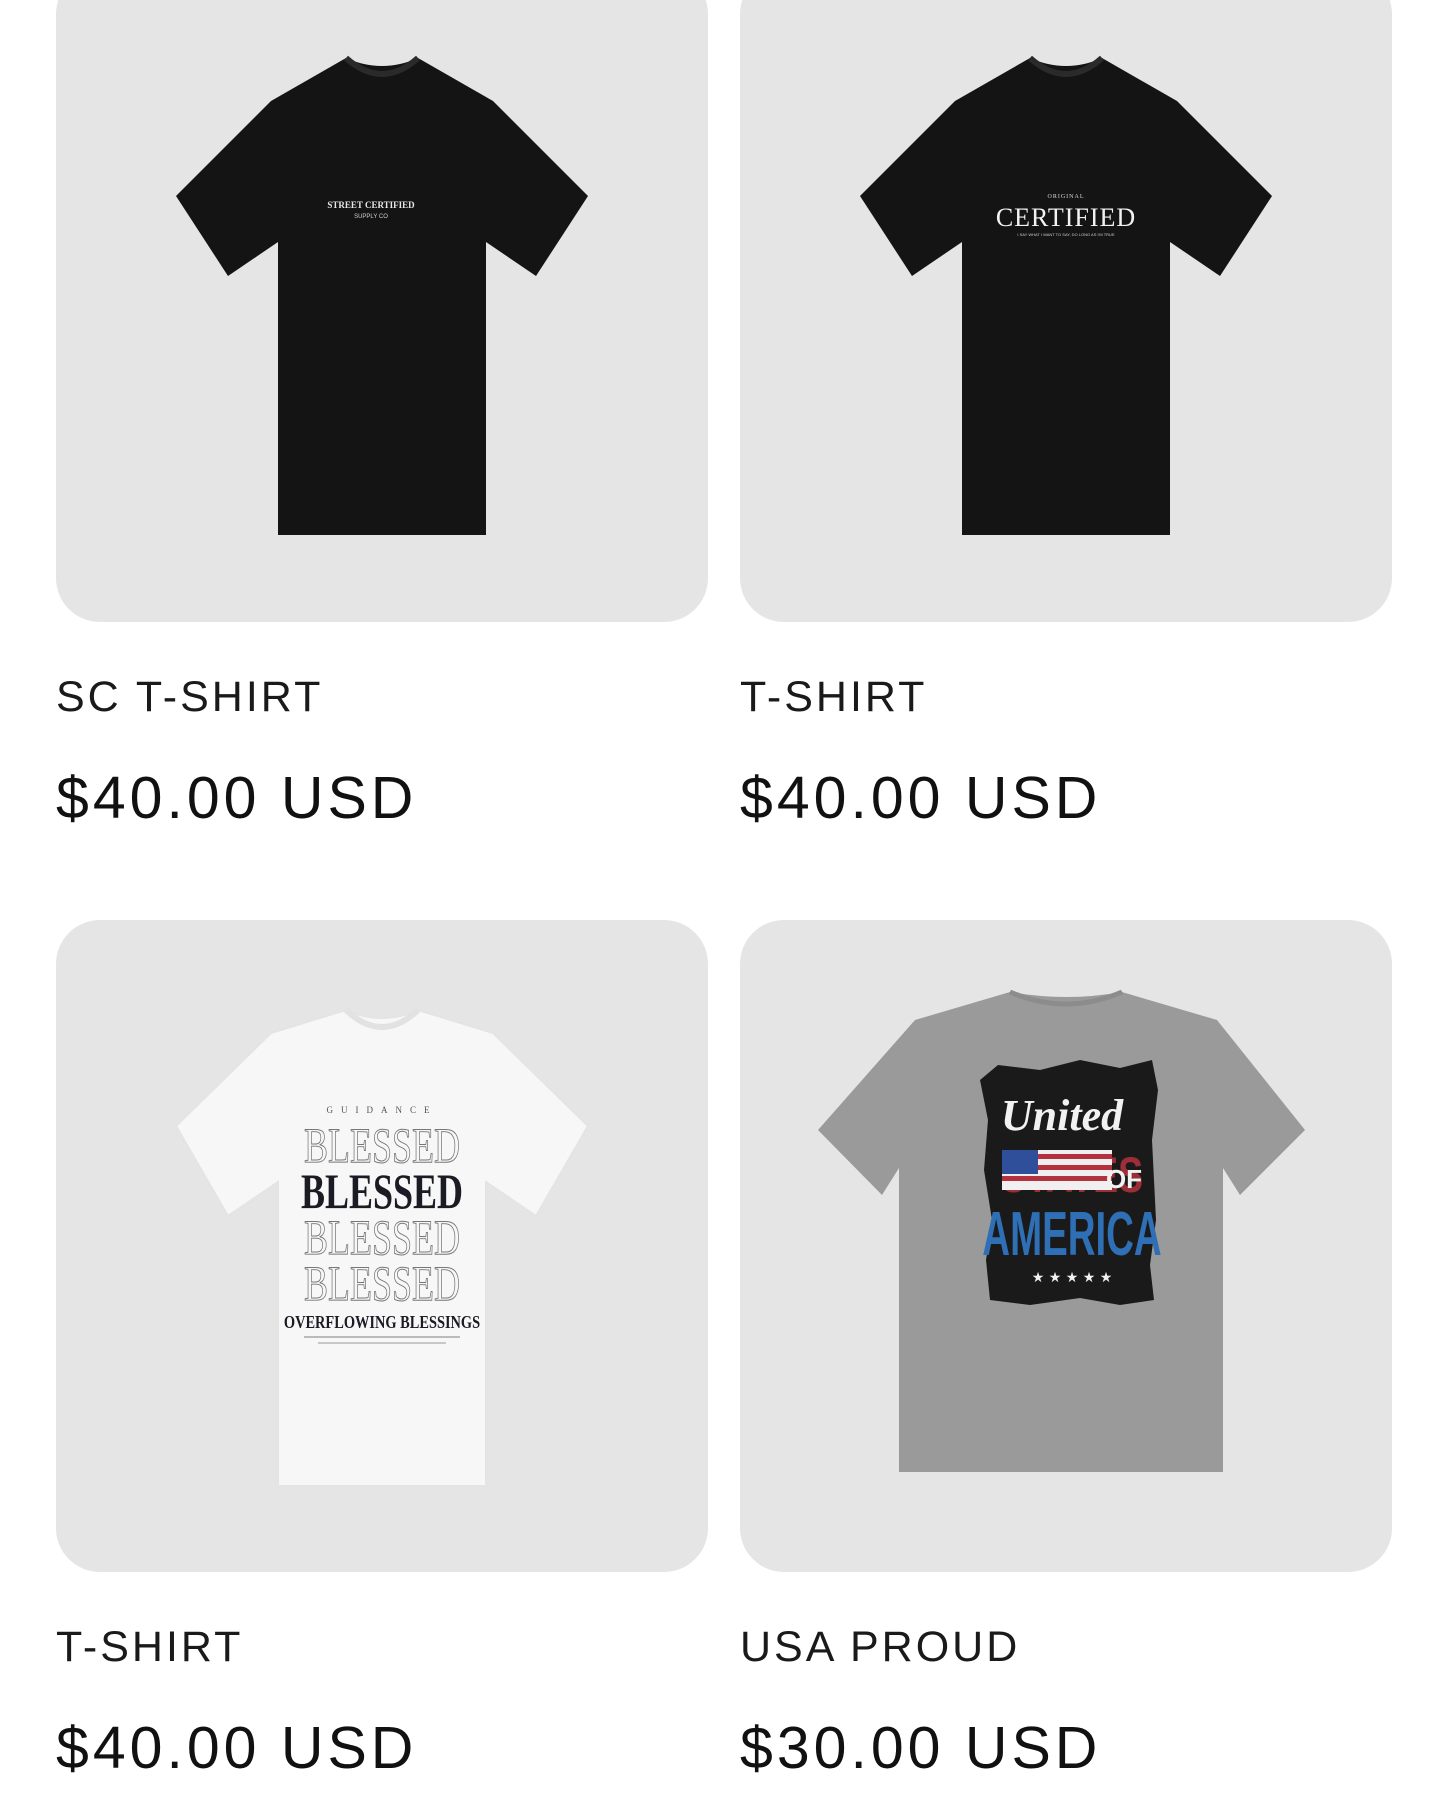  I want to click on graphic-text: OVERFLOWING BLESSINGS, so click(382, 1321).